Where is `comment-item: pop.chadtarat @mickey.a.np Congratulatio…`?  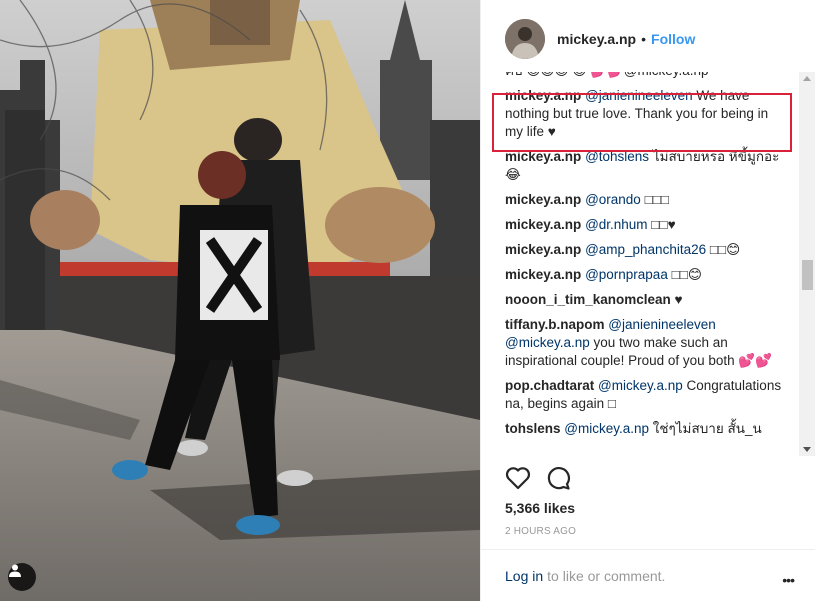
comment-item: pop.chadtarat @mickey.a.np Congratulatio… is located at coordinates (647, 395).